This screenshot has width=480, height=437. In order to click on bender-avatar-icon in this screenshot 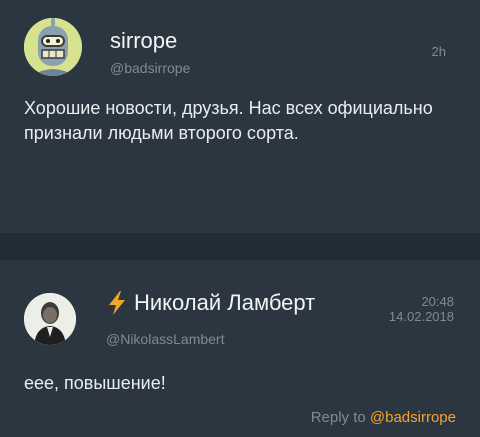, I will do `click(53, 47)`.